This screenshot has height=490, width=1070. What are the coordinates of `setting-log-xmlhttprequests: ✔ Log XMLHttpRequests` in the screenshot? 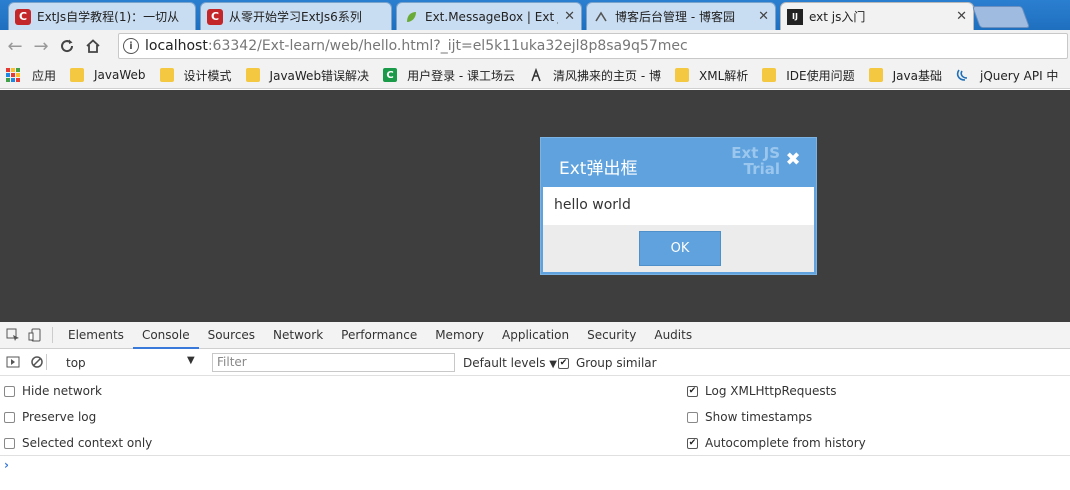 It's located at (762, 391).